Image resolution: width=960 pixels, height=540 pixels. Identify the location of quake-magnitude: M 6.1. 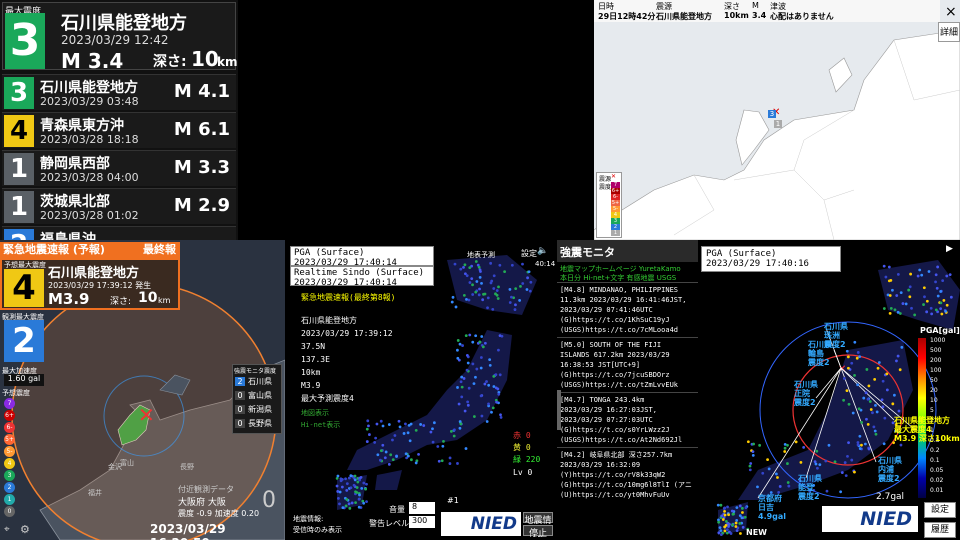
(201, 129).